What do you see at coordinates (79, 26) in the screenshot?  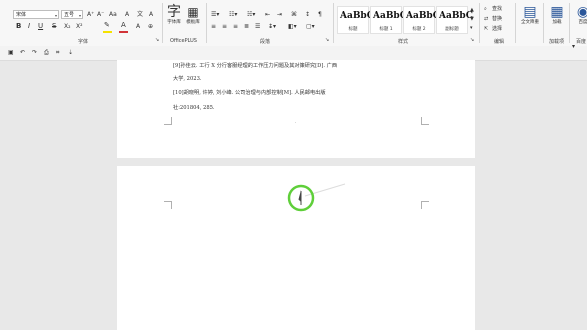 I see `superscript-button: X²` at bounding box center [79, 26].